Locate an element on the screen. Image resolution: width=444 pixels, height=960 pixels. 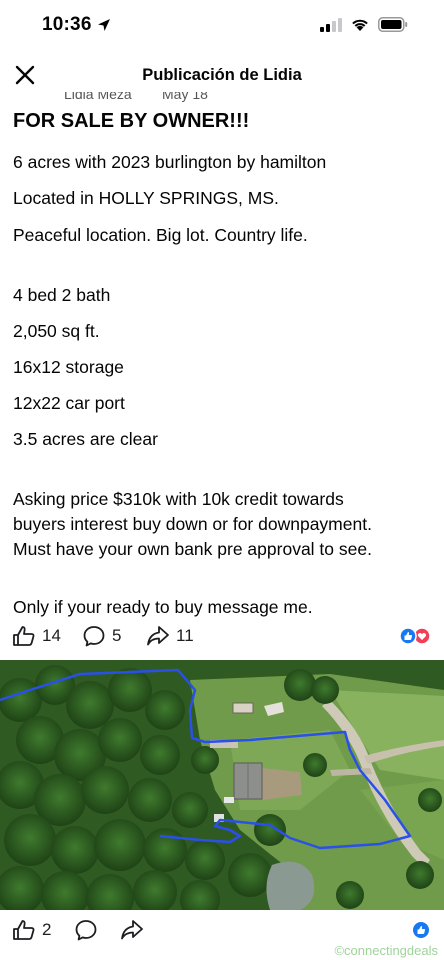
status-time: 10:36 is located at coordinates (67, 24).